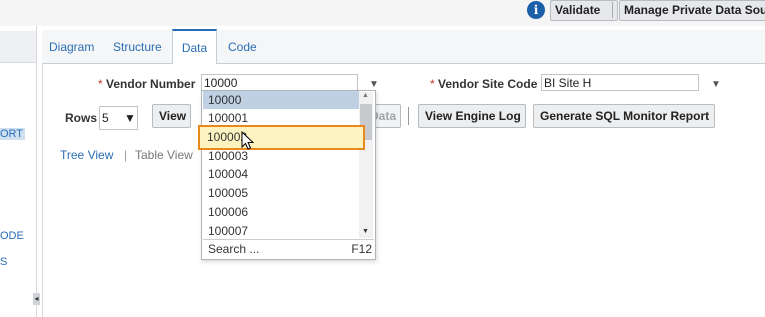 This screenshot has width=765, height=317. Describe the element at coordinates (716, 84) in the screenshot. I see `vendor-site-code-dropdown-arrow-icon: ▼` at that location.